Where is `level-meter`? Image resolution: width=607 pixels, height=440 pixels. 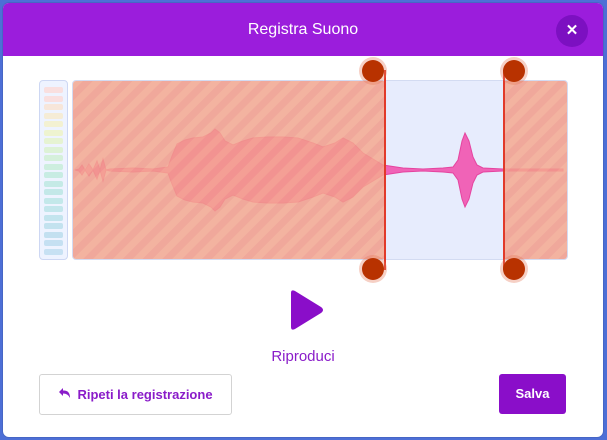
level-meter is located at coordinates (53, 170).